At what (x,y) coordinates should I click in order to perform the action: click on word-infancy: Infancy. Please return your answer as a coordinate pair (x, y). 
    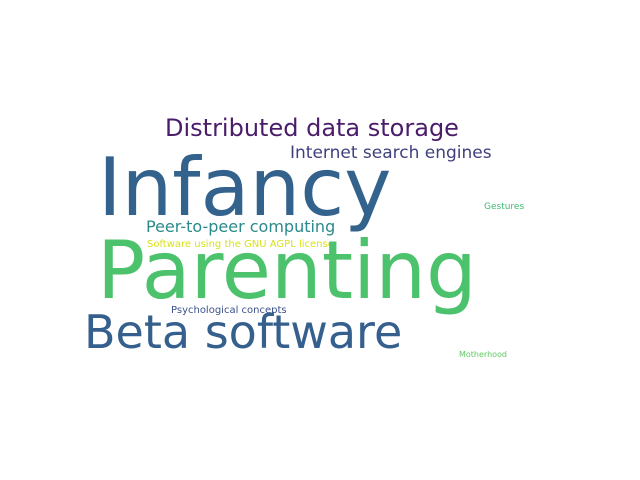
    Looking at the image, I should click on (245, 187).